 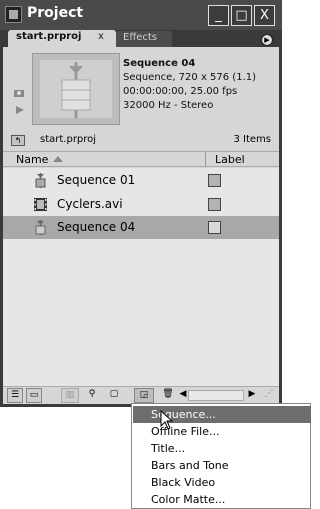 I want to click on mouse-cursor-icon, so click(x=167, y=420).